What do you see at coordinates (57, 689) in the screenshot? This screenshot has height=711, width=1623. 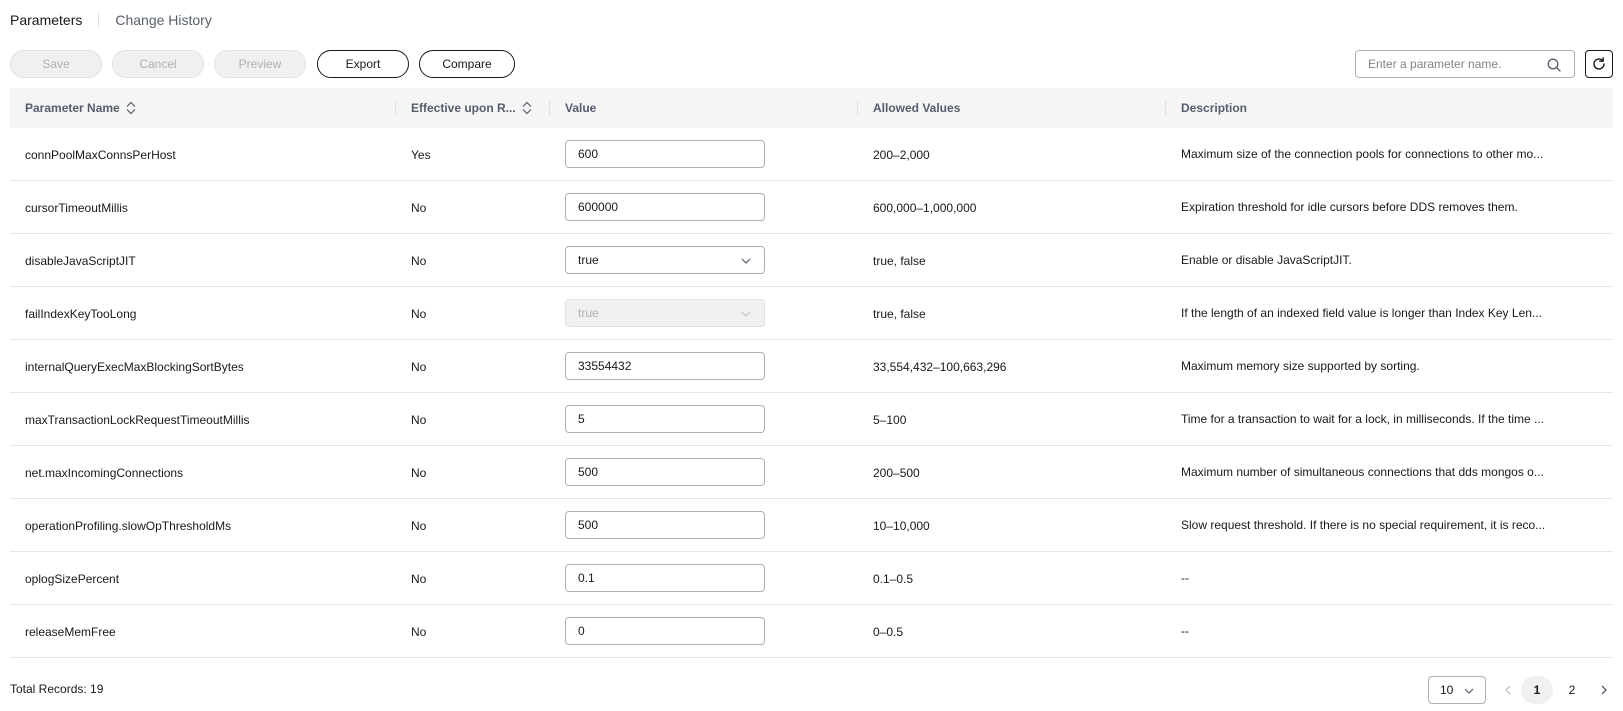 I see `total-records: Total Records: 19` at bounding box center [57, 689].